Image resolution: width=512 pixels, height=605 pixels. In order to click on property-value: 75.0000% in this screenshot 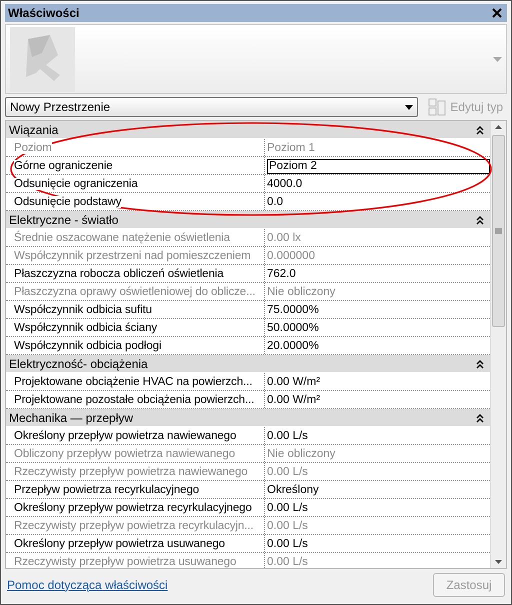, I will do `click(293, 310)`.